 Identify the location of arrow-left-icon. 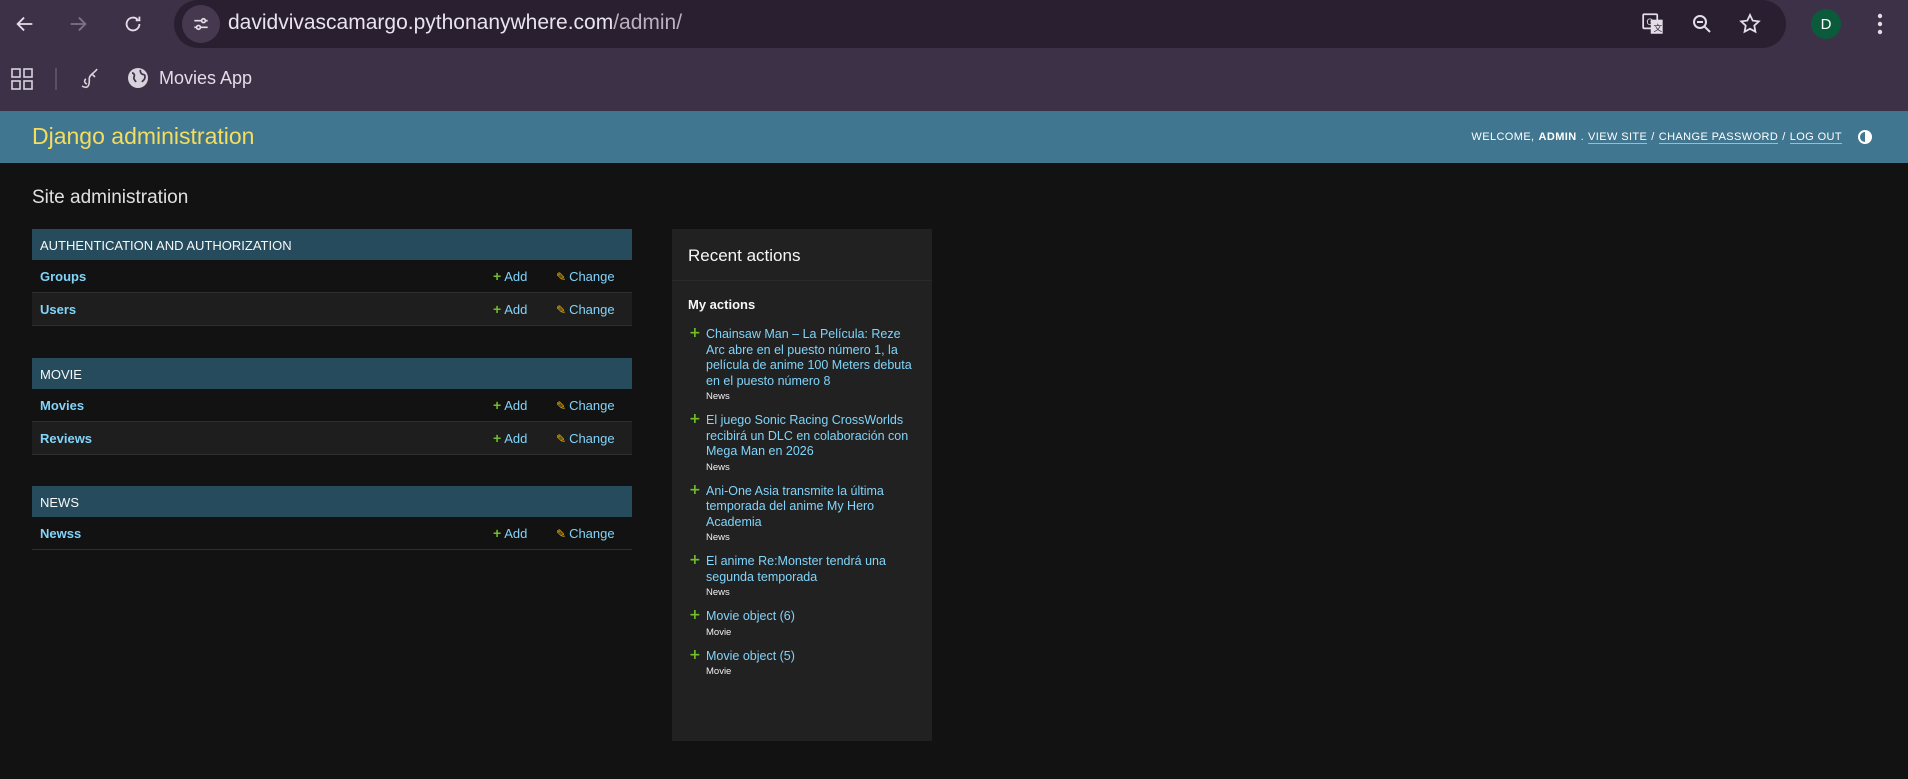
(24, 24).